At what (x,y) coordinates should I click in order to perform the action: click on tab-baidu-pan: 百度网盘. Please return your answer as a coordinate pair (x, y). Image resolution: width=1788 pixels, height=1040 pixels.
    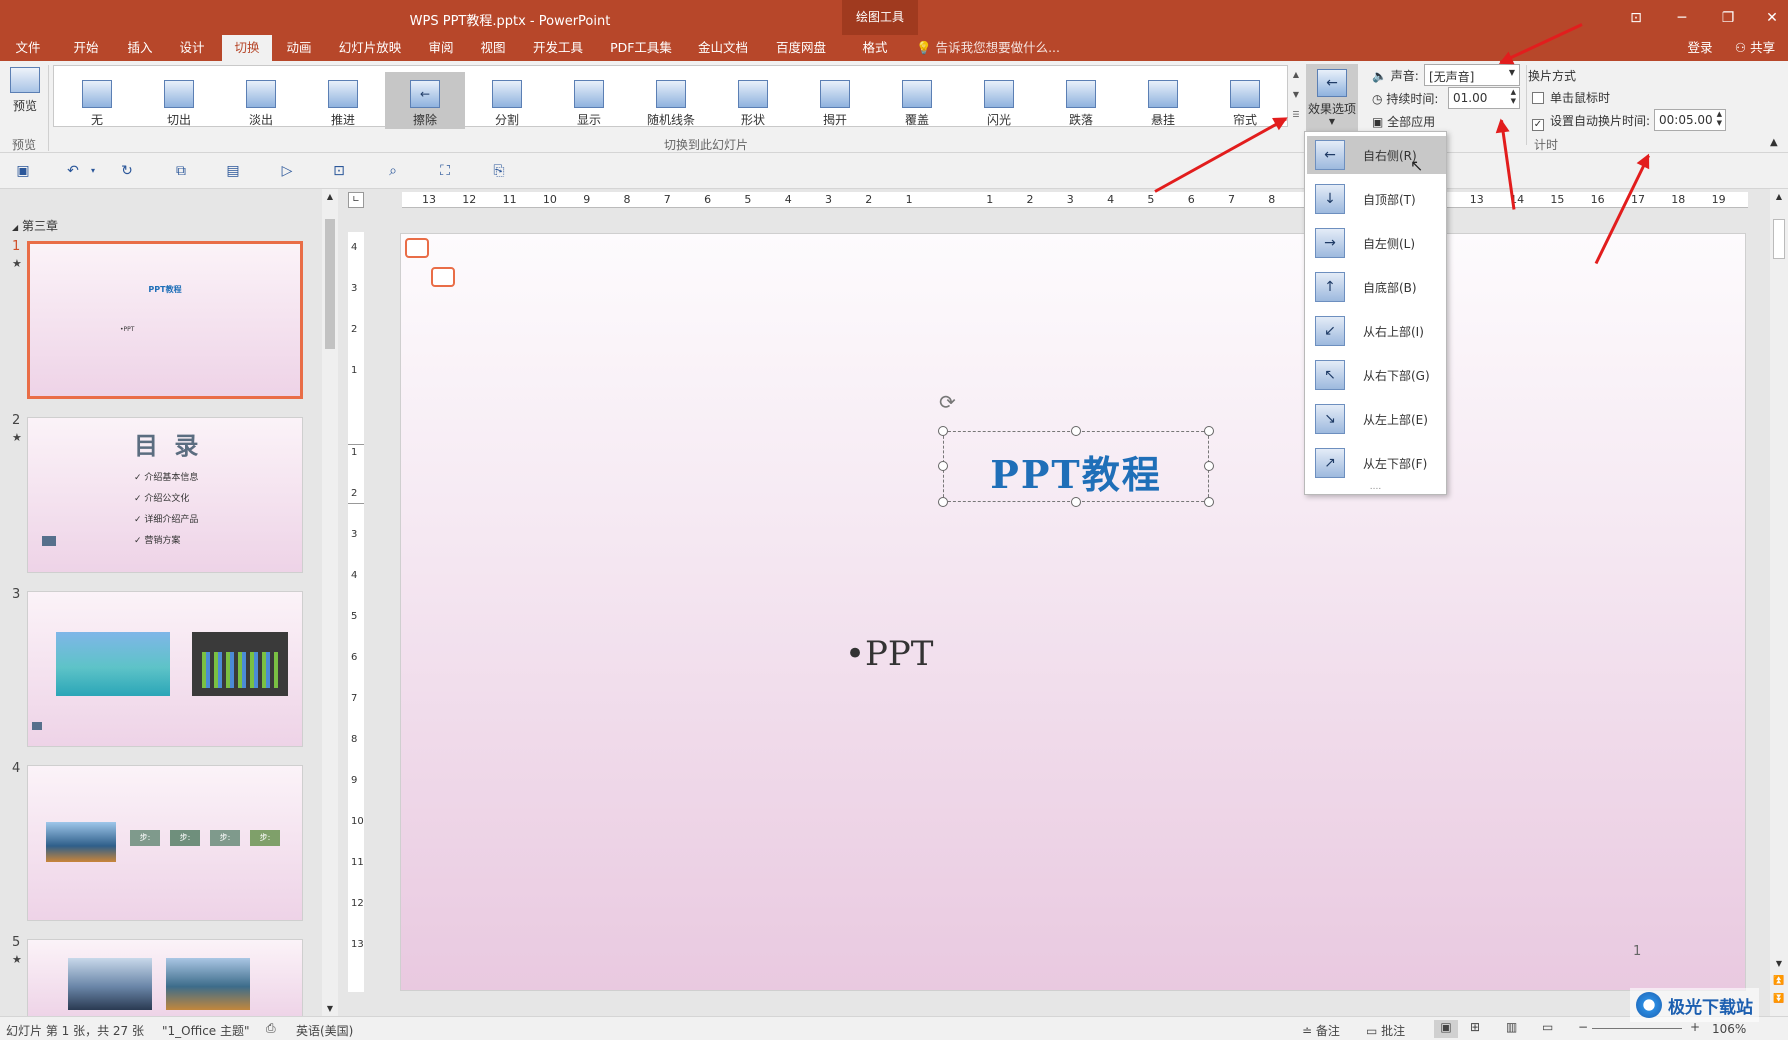
    Looking at the image, I should click on (801, 48).